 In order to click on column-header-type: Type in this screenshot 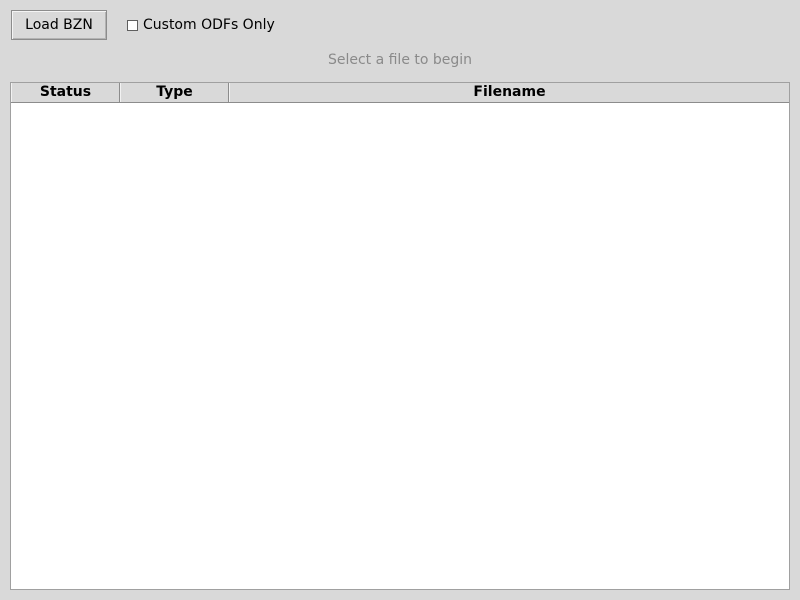, I will do `click(174, 92)`.